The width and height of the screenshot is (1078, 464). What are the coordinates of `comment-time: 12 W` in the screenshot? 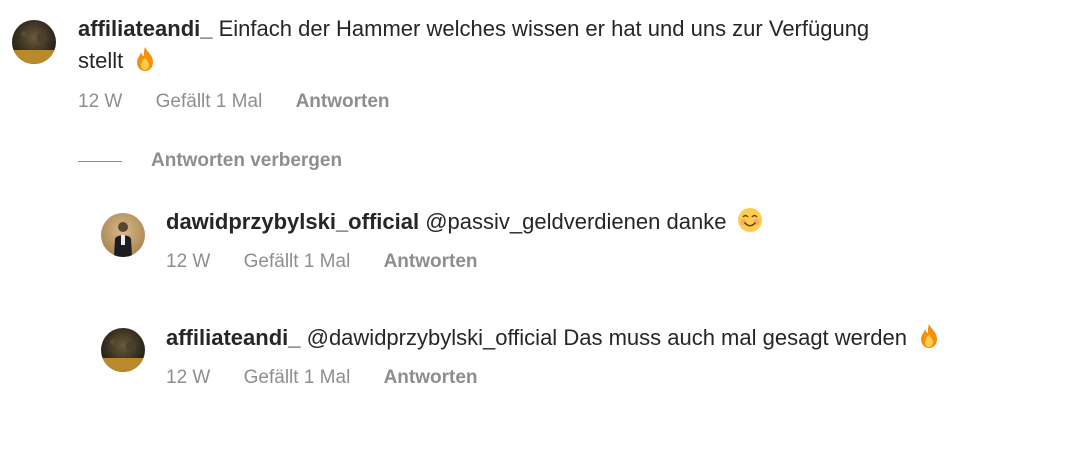 It's located at (100, 101).